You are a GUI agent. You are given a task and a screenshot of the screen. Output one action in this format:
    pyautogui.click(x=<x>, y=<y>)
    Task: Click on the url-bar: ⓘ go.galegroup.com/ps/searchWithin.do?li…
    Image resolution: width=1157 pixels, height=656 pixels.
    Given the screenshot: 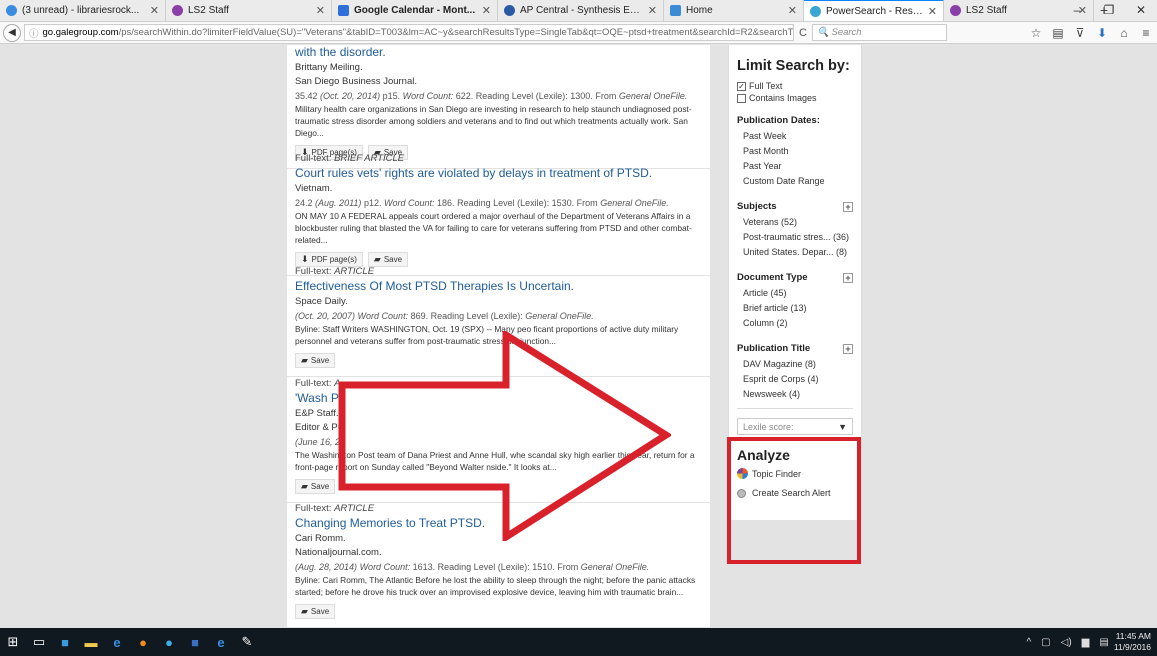 What is the action you would take?
    pyautogui.click(x=409, y=32)
    